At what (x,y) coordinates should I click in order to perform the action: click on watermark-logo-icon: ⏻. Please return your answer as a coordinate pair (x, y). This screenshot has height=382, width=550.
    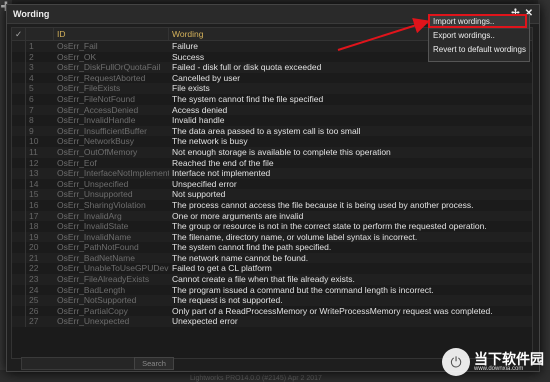
    Looking at the image, I should click on (456, 362).